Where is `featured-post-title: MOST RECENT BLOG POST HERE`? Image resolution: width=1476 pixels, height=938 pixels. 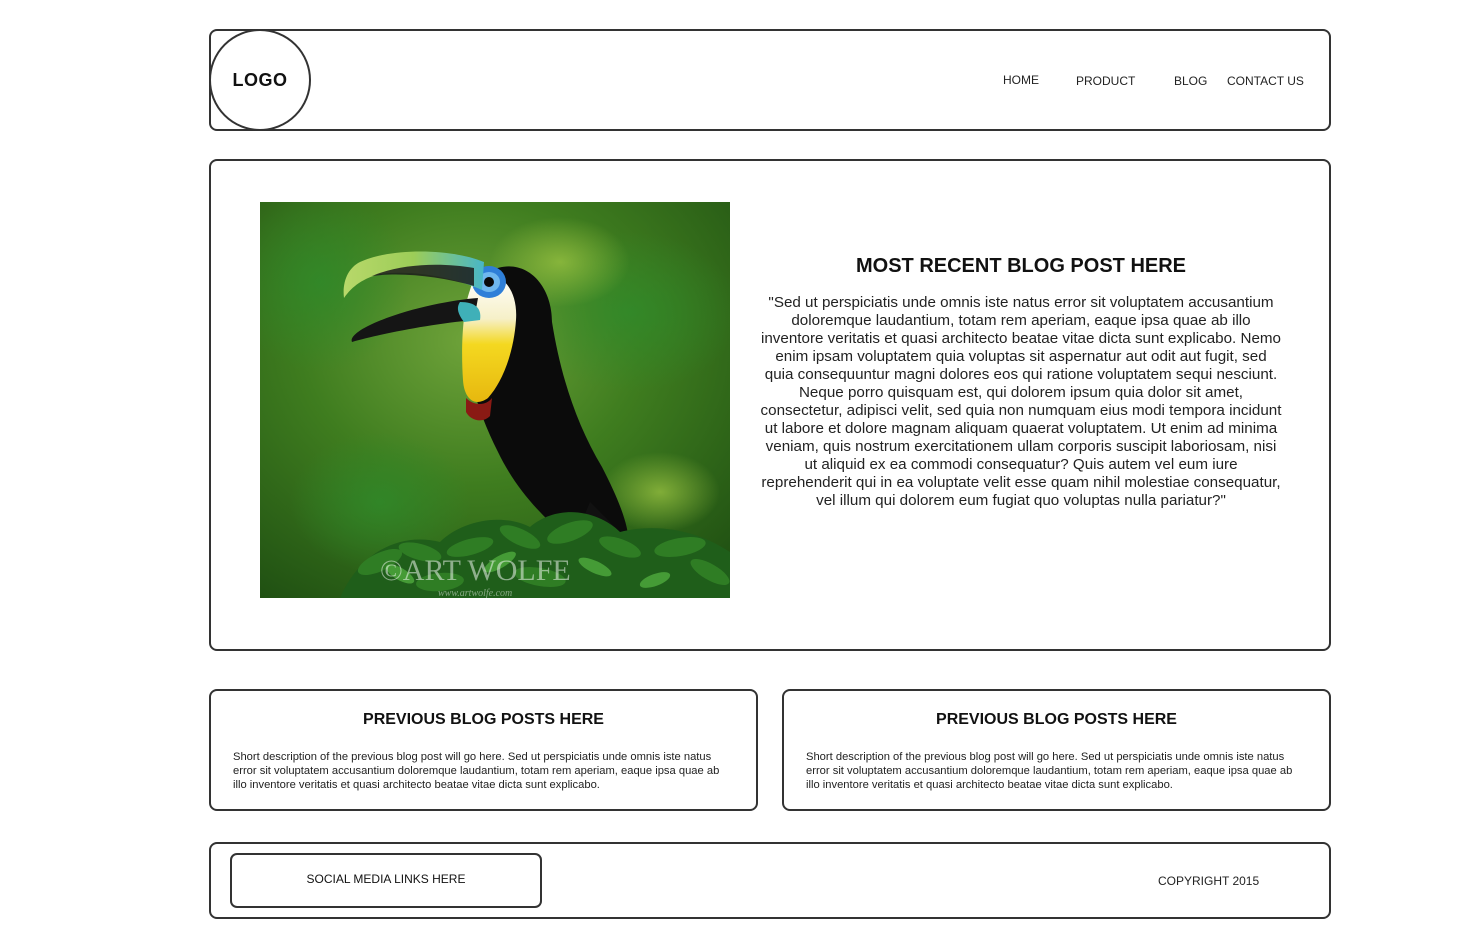
featured-post-title: MOST RECENT BLOG POST HERE is located at coordinates (1021, 266).